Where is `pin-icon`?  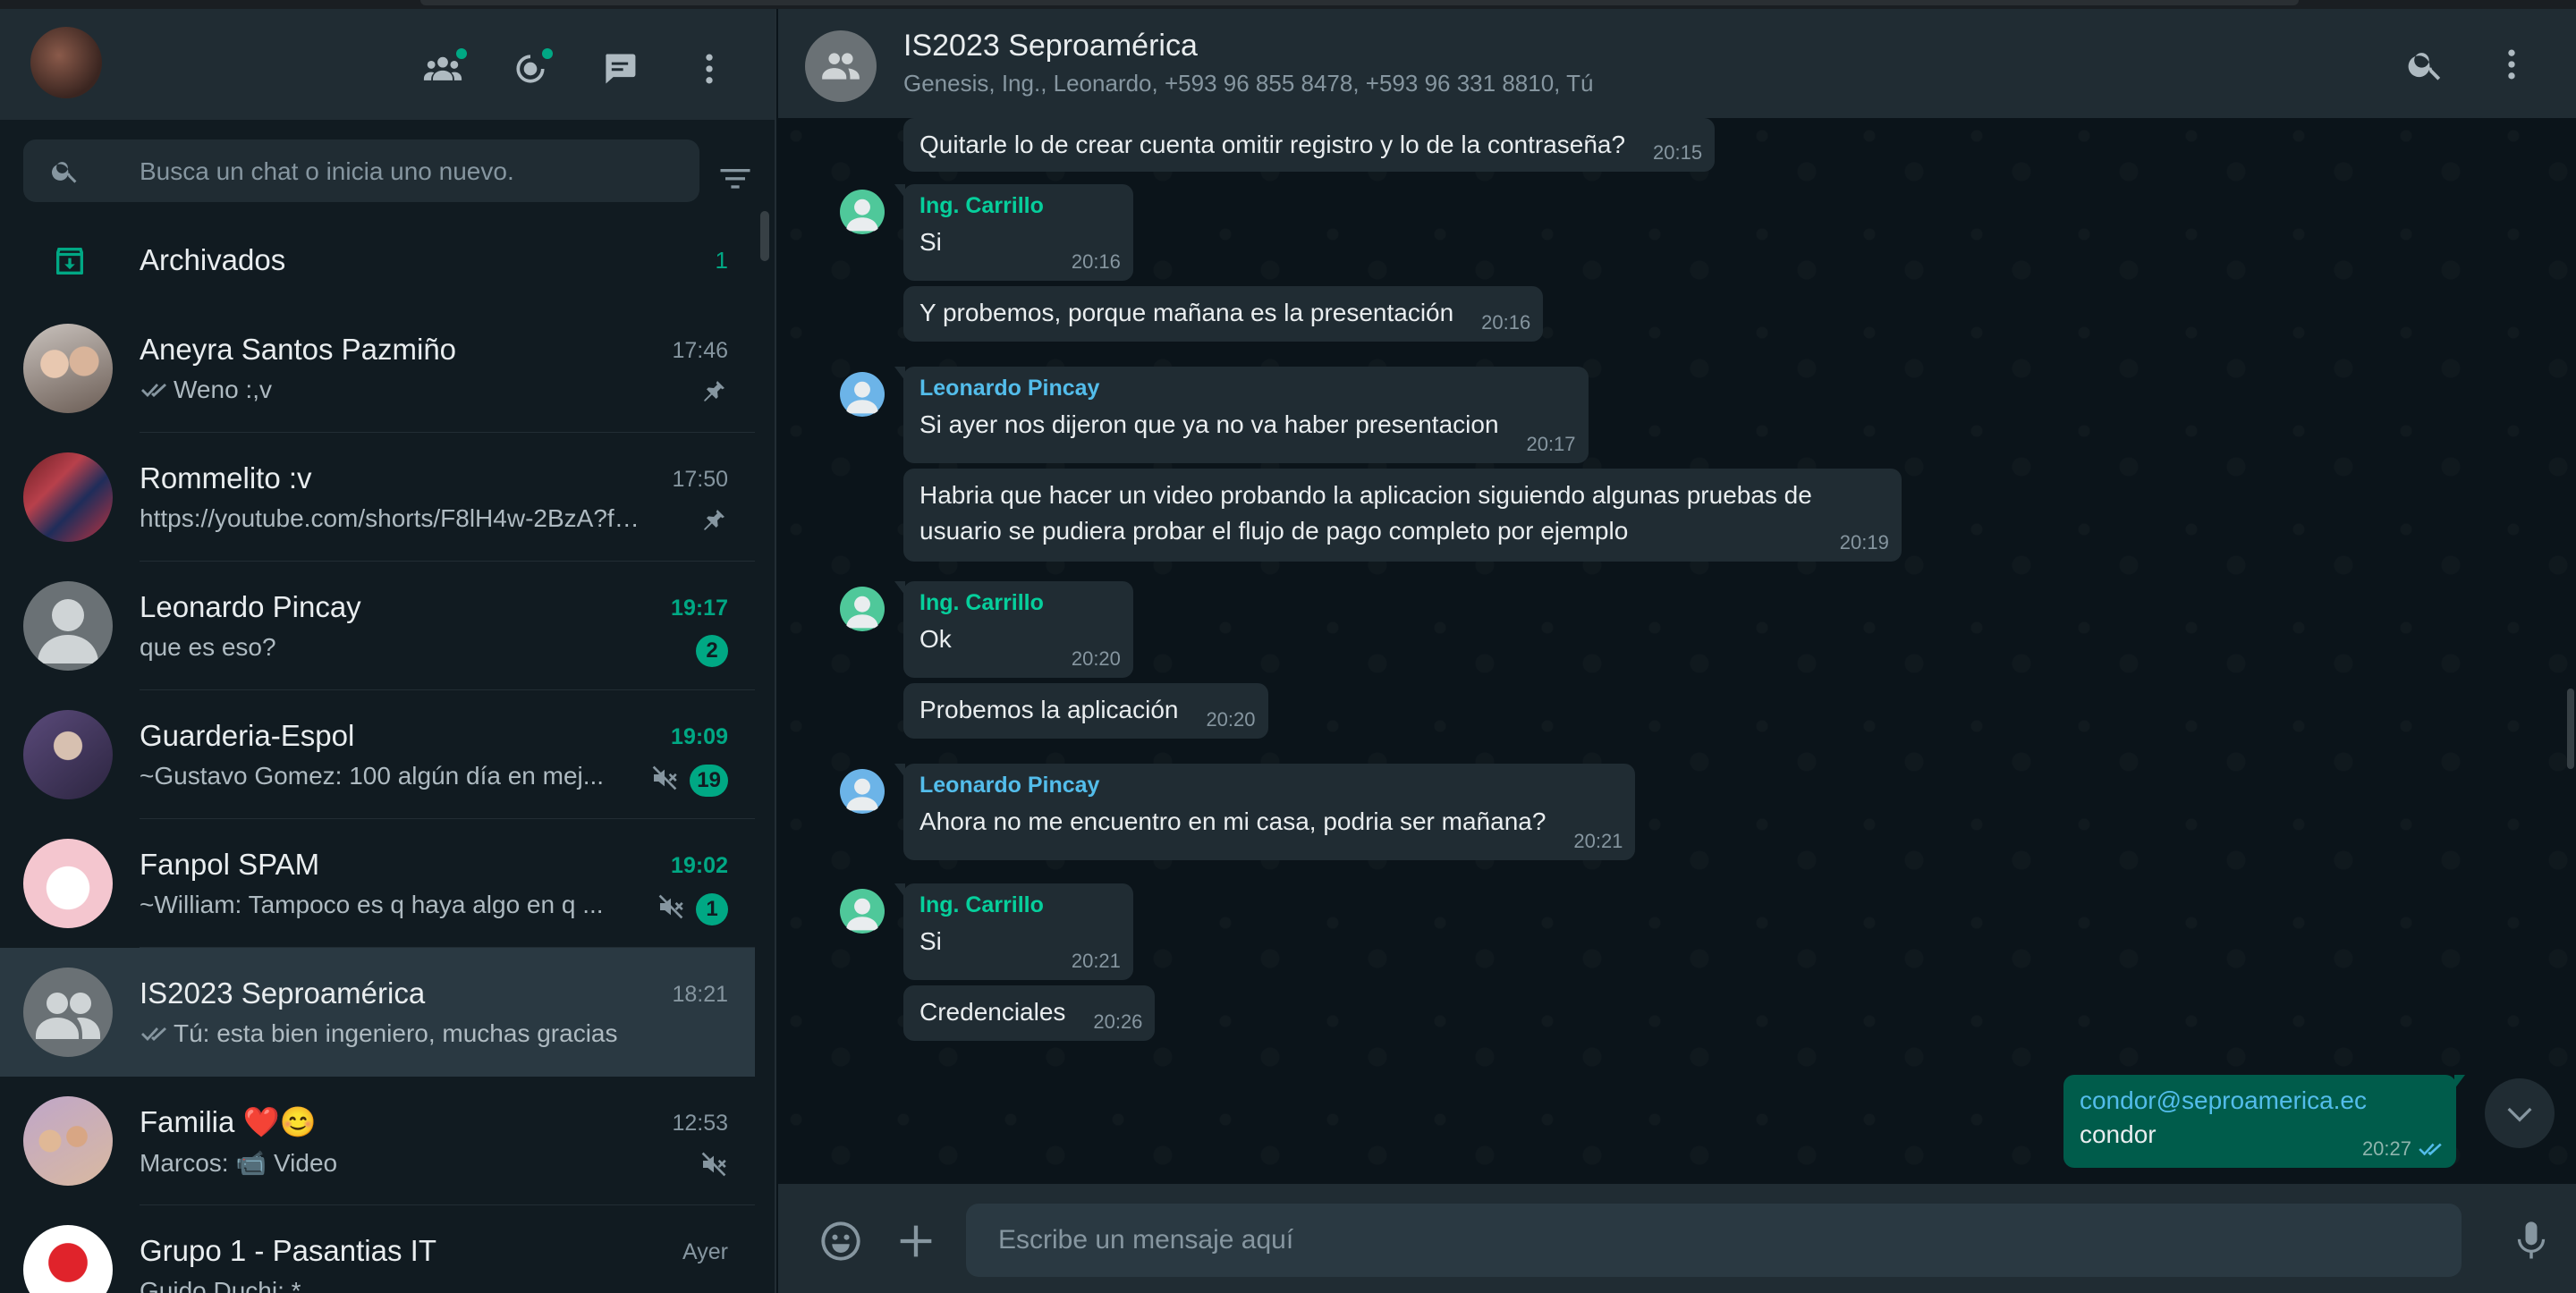 pin-icon is located at coordinates (713, 523).